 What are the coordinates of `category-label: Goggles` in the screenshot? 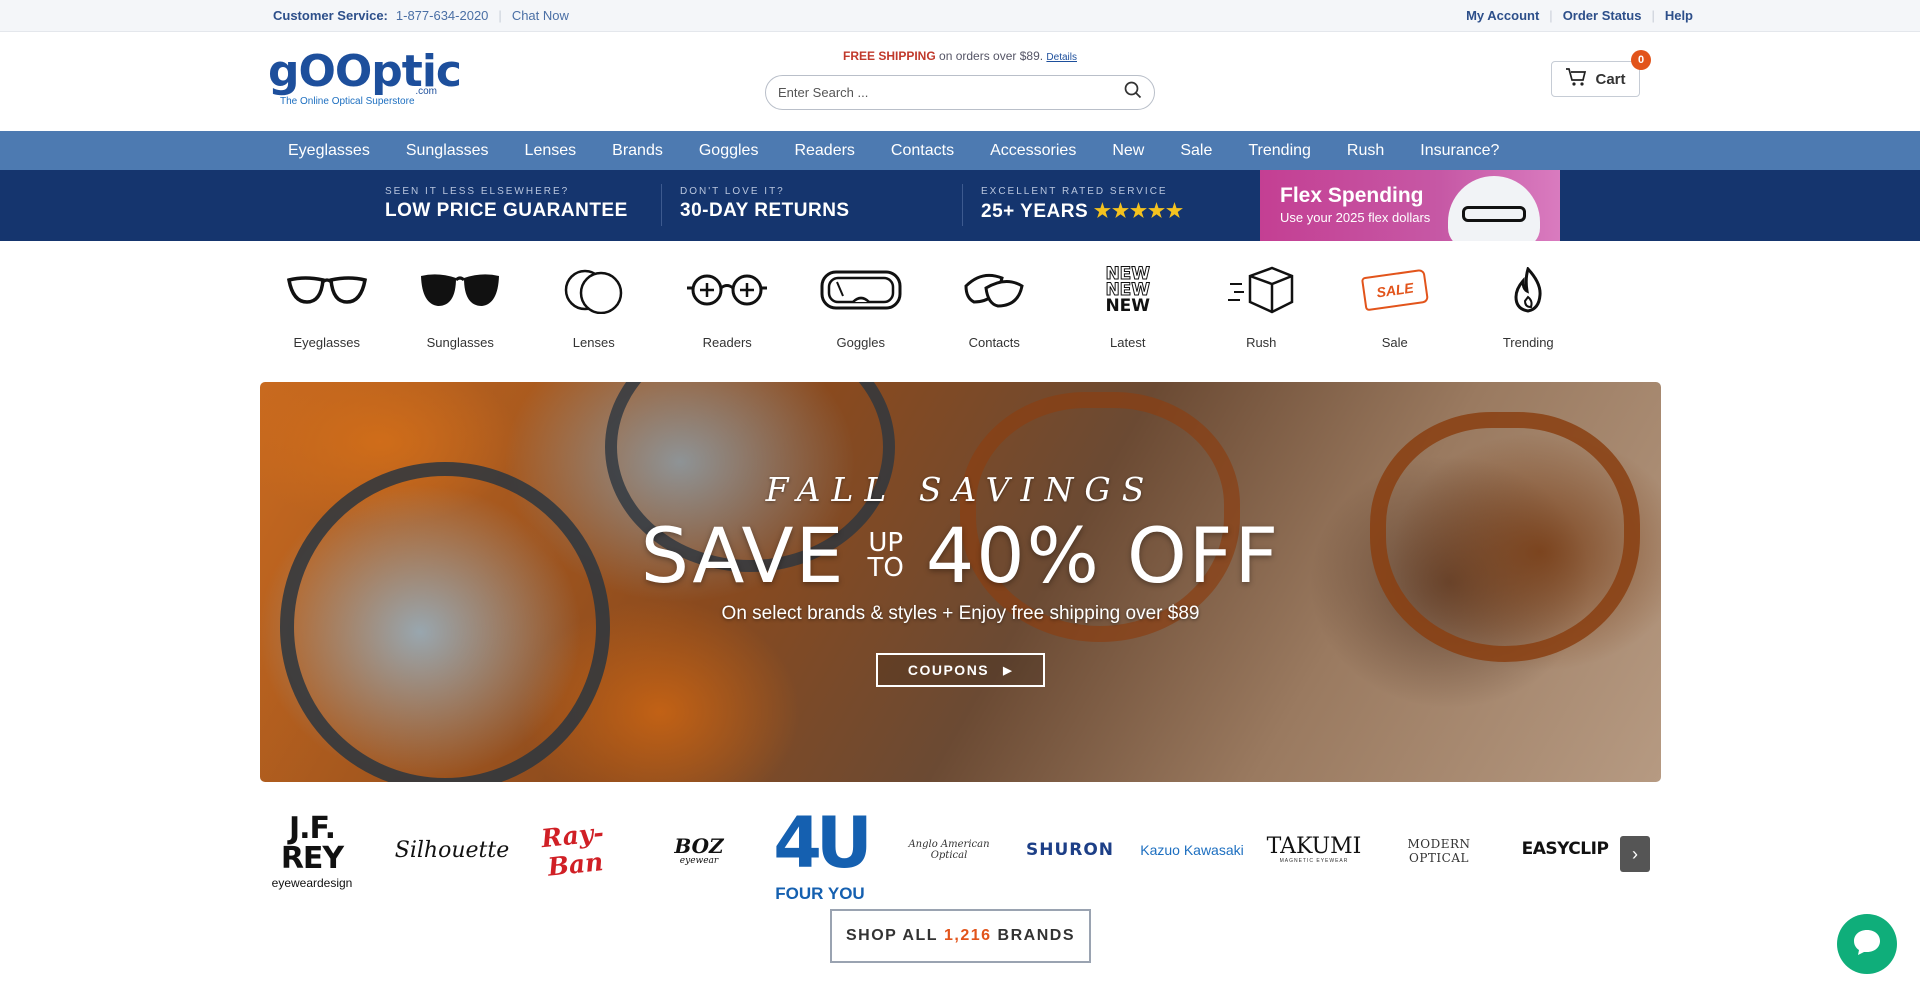 It's located at (860, 342).